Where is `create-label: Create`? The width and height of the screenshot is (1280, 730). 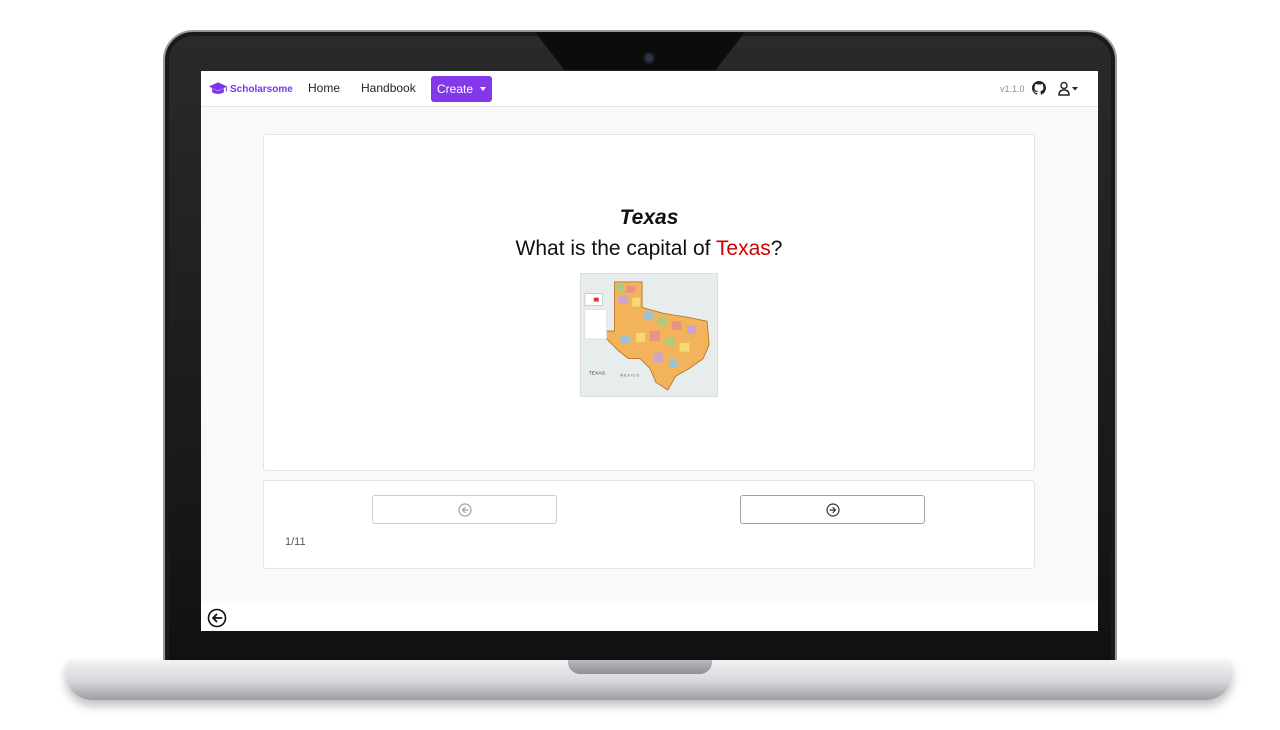 create-label: Create is located at coordinates (455, 89).